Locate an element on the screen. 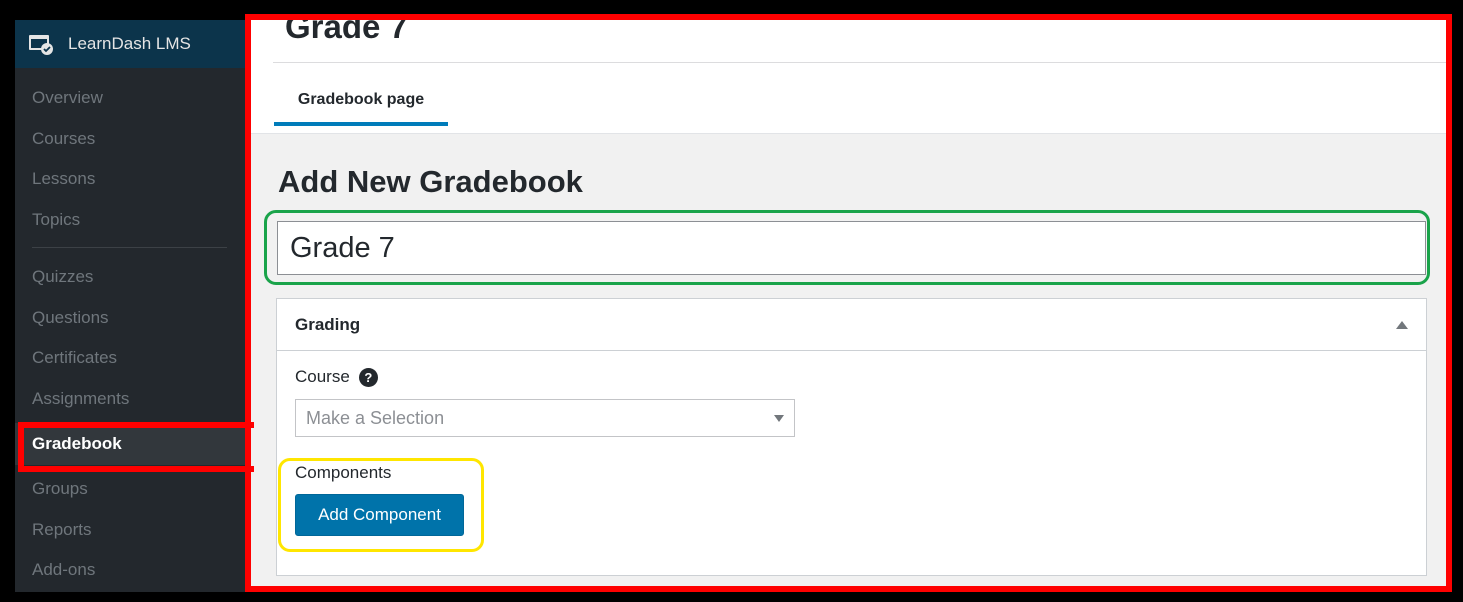 This screenshot has width=1463, height=602. sidebar-item-label: Lessons is located at coordinates (64, 179).